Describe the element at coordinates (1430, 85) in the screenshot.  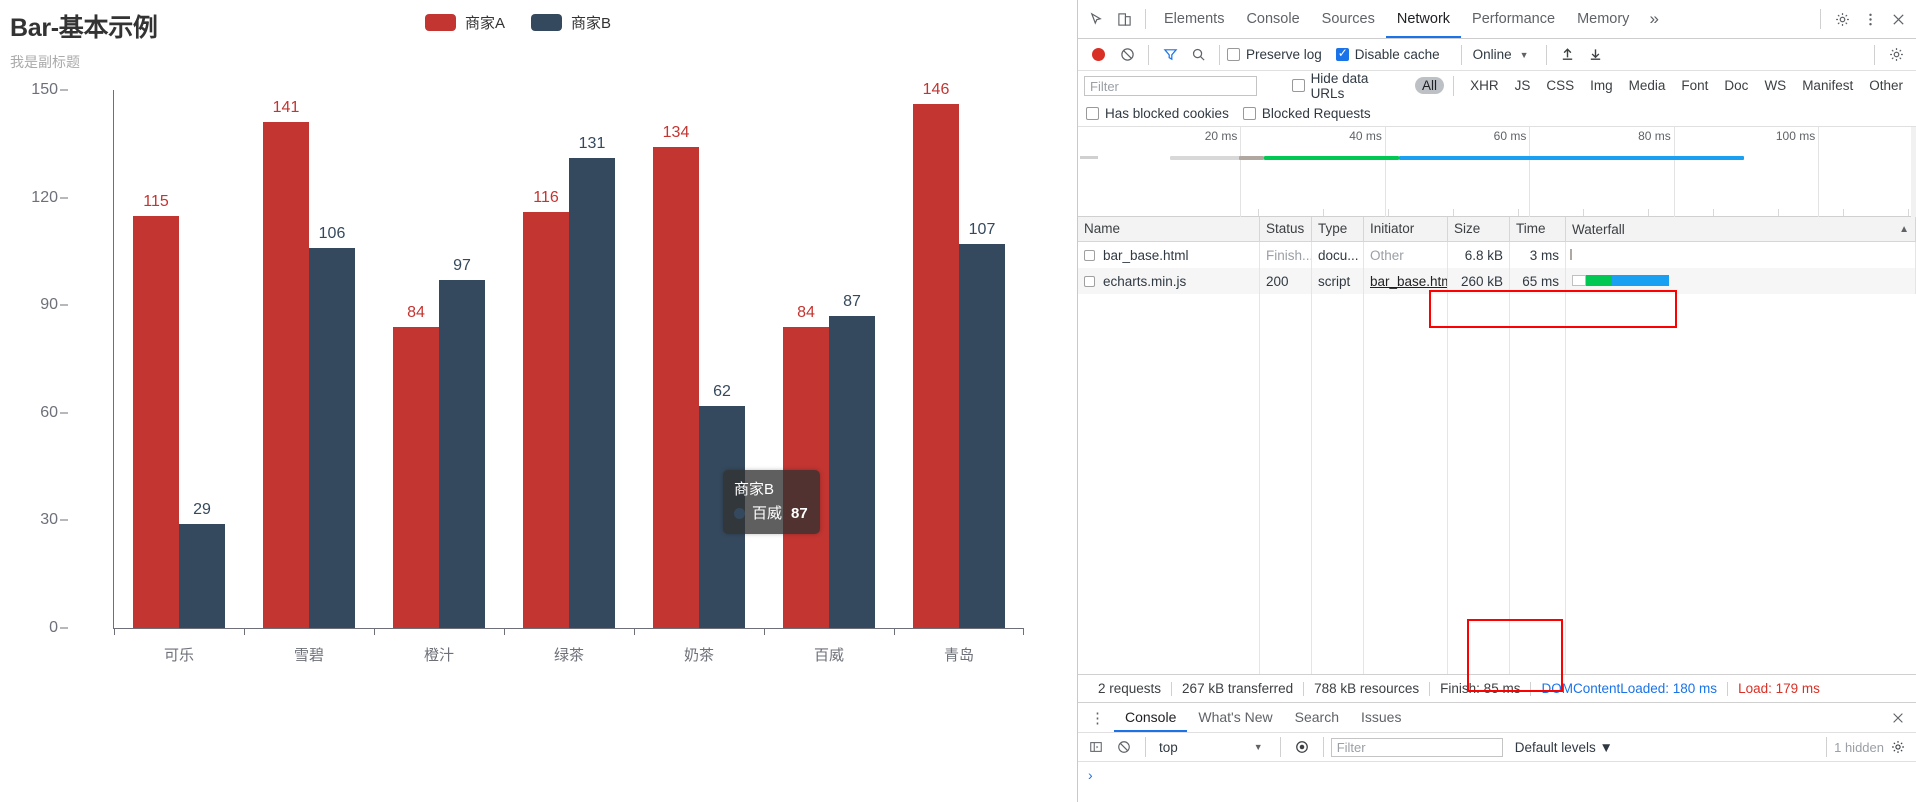
I see `type-filter-all: All` at that location.